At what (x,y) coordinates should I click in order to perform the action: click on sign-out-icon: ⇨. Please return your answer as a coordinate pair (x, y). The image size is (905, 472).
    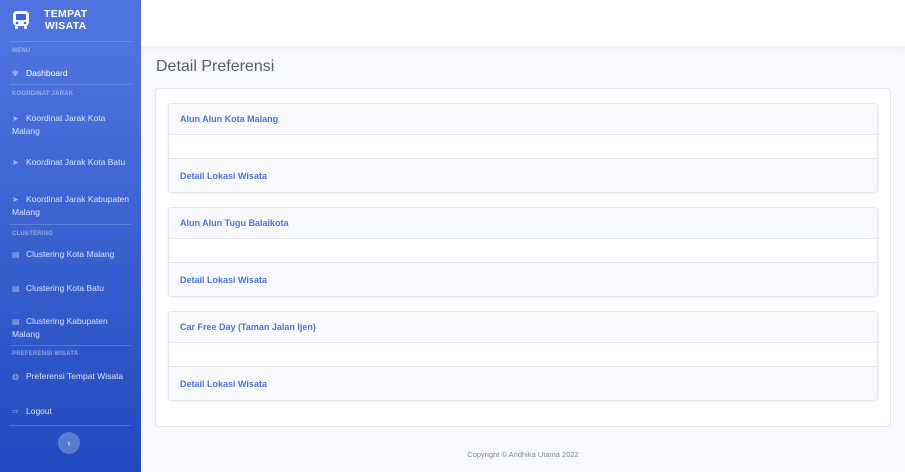
    Looking at the image, I should click on (15, 411).